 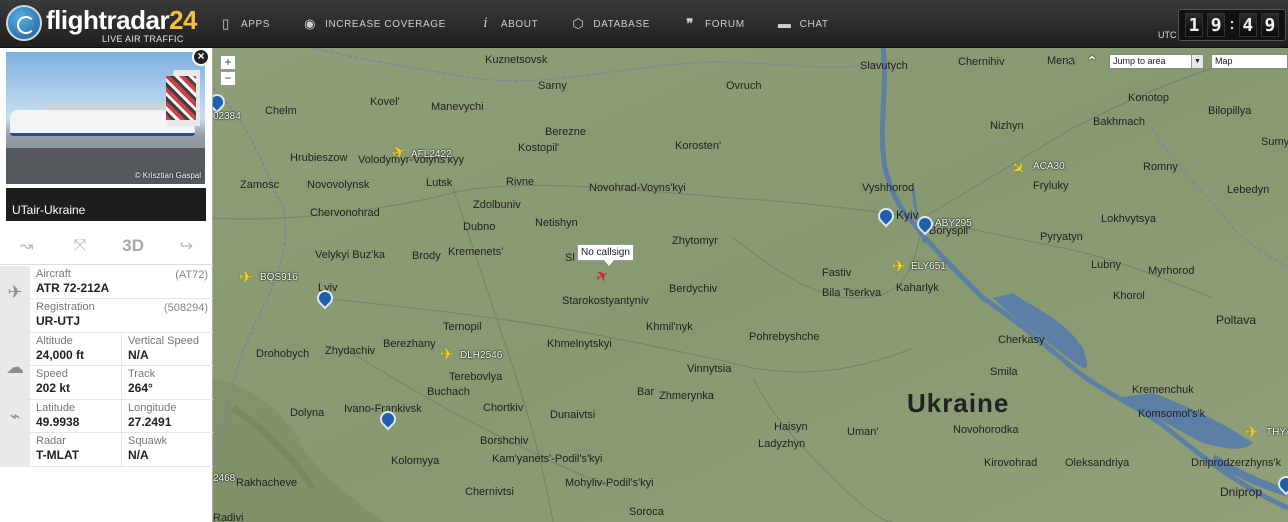 I want to click on city-label: Kremenchuk, so click(x=1163, y=390).